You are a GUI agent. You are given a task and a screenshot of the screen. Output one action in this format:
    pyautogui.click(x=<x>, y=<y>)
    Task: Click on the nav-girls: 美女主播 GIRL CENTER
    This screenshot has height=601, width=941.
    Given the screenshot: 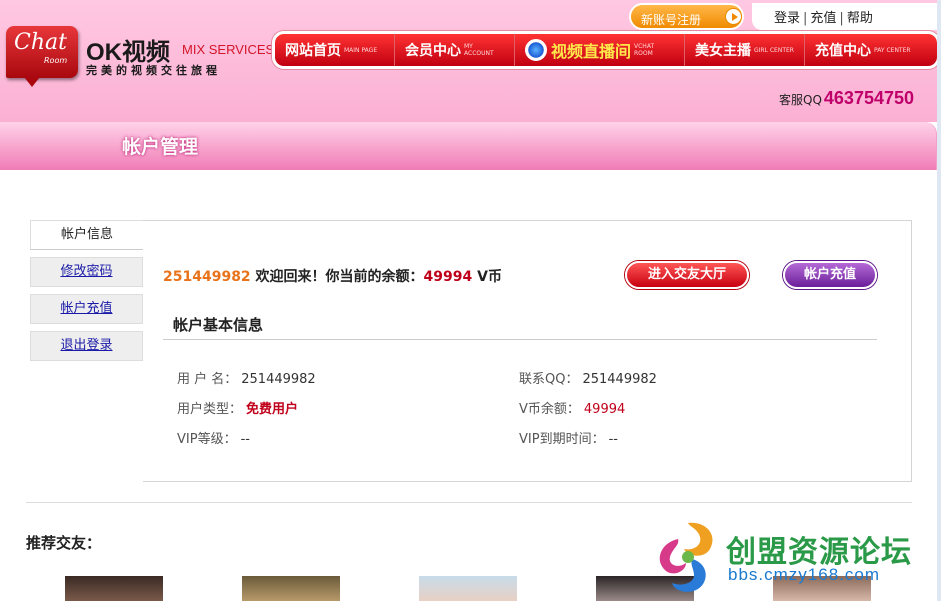 What is the action you would take?
    pyautogui.click(x=745, y=50)
    